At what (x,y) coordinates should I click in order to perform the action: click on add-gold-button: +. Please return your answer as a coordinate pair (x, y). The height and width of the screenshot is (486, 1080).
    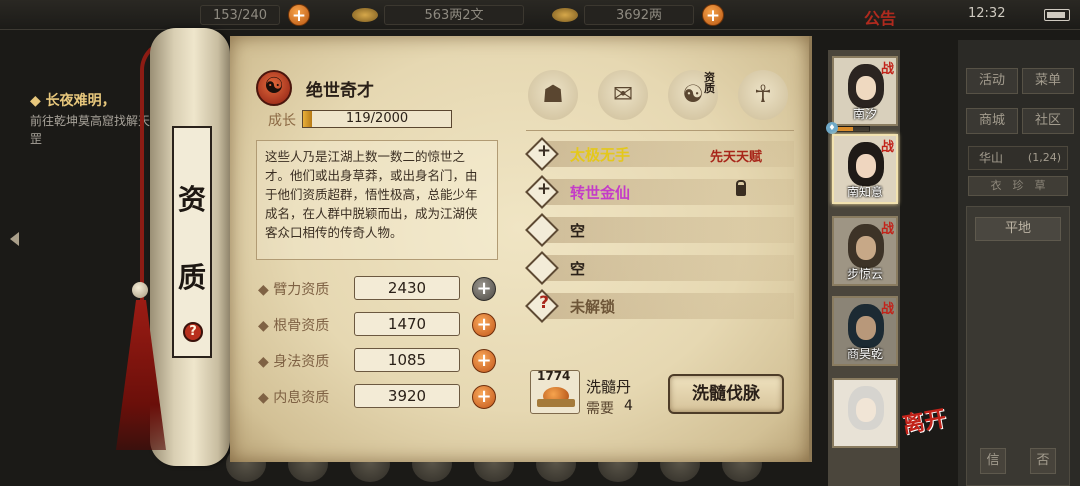
    Looking at the image, I should click on (713, 15).